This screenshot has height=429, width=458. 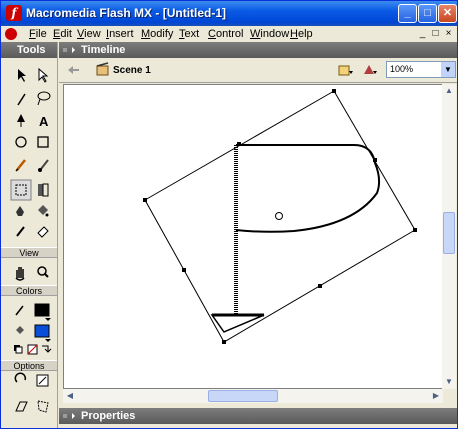 I want to click on zoom-select: 100% ▼, so click(x=421, y=69).